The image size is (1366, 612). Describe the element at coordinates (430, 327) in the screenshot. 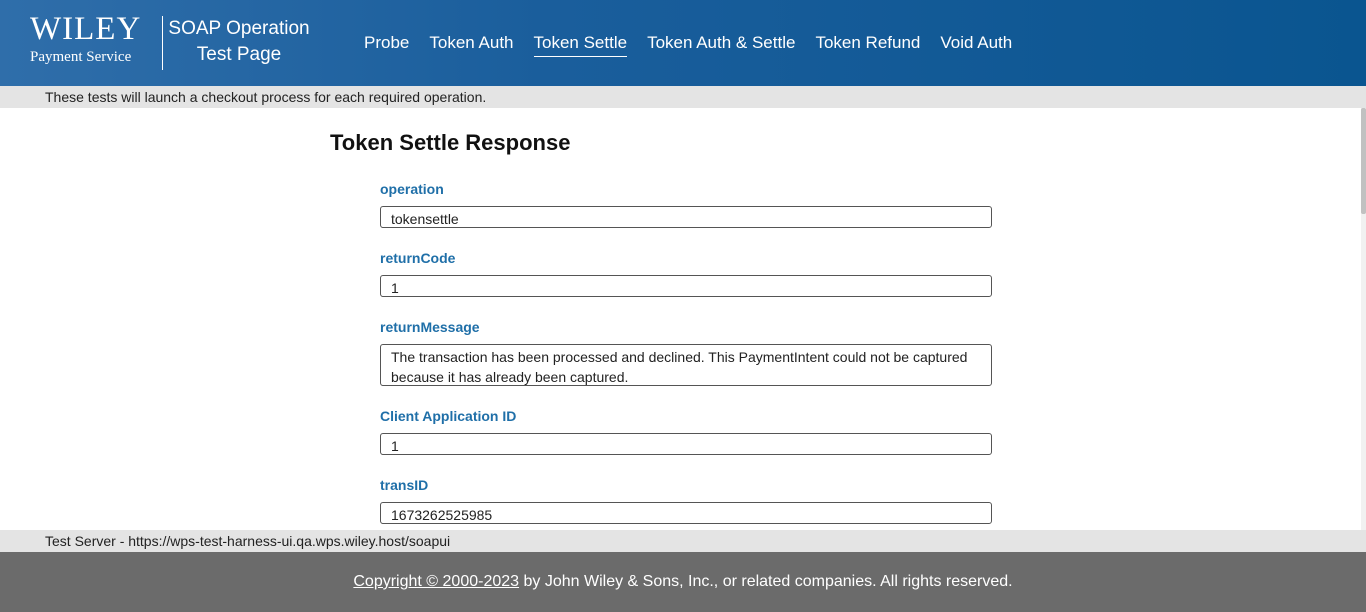

I see `field-label-return-message: returnMessage` at that location.